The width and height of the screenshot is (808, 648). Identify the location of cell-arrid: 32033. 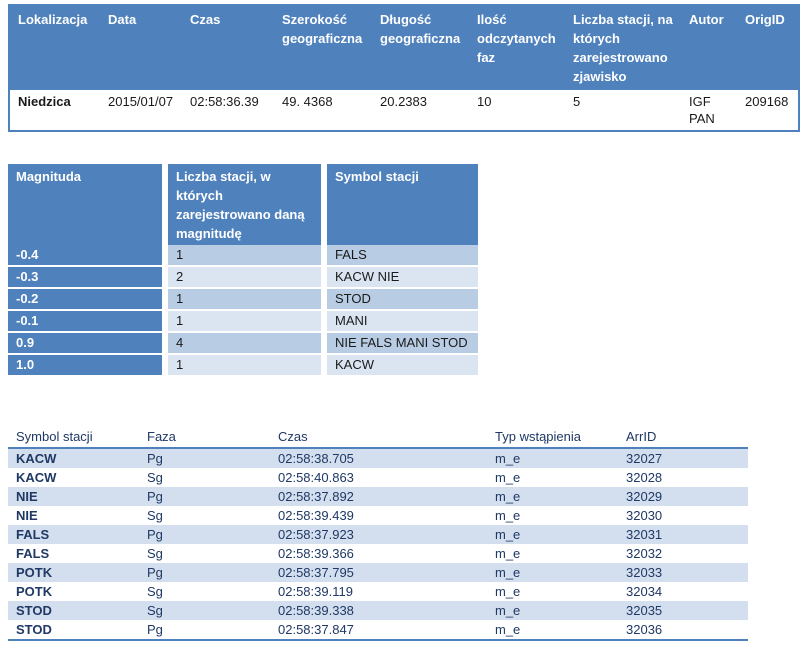
(683, 572).